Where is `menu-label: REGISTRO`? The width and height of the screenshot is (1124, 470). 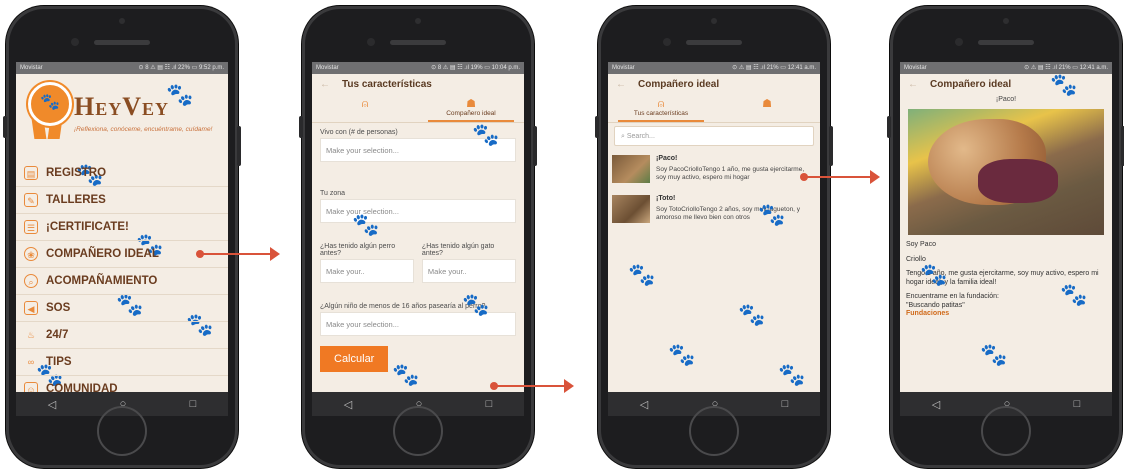
menu-label: REGISTRO is located at coordinates (76, 173).